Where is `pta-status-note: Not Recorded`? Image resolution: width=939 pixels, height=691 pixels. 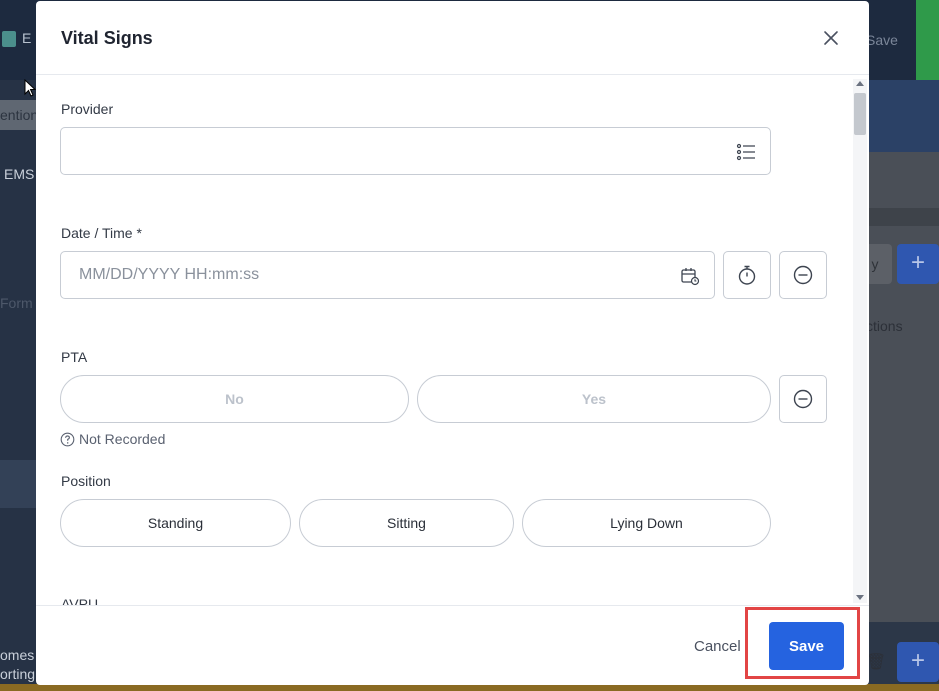 pta-status-note: Not Recorded is located at coordinates (112, 439).